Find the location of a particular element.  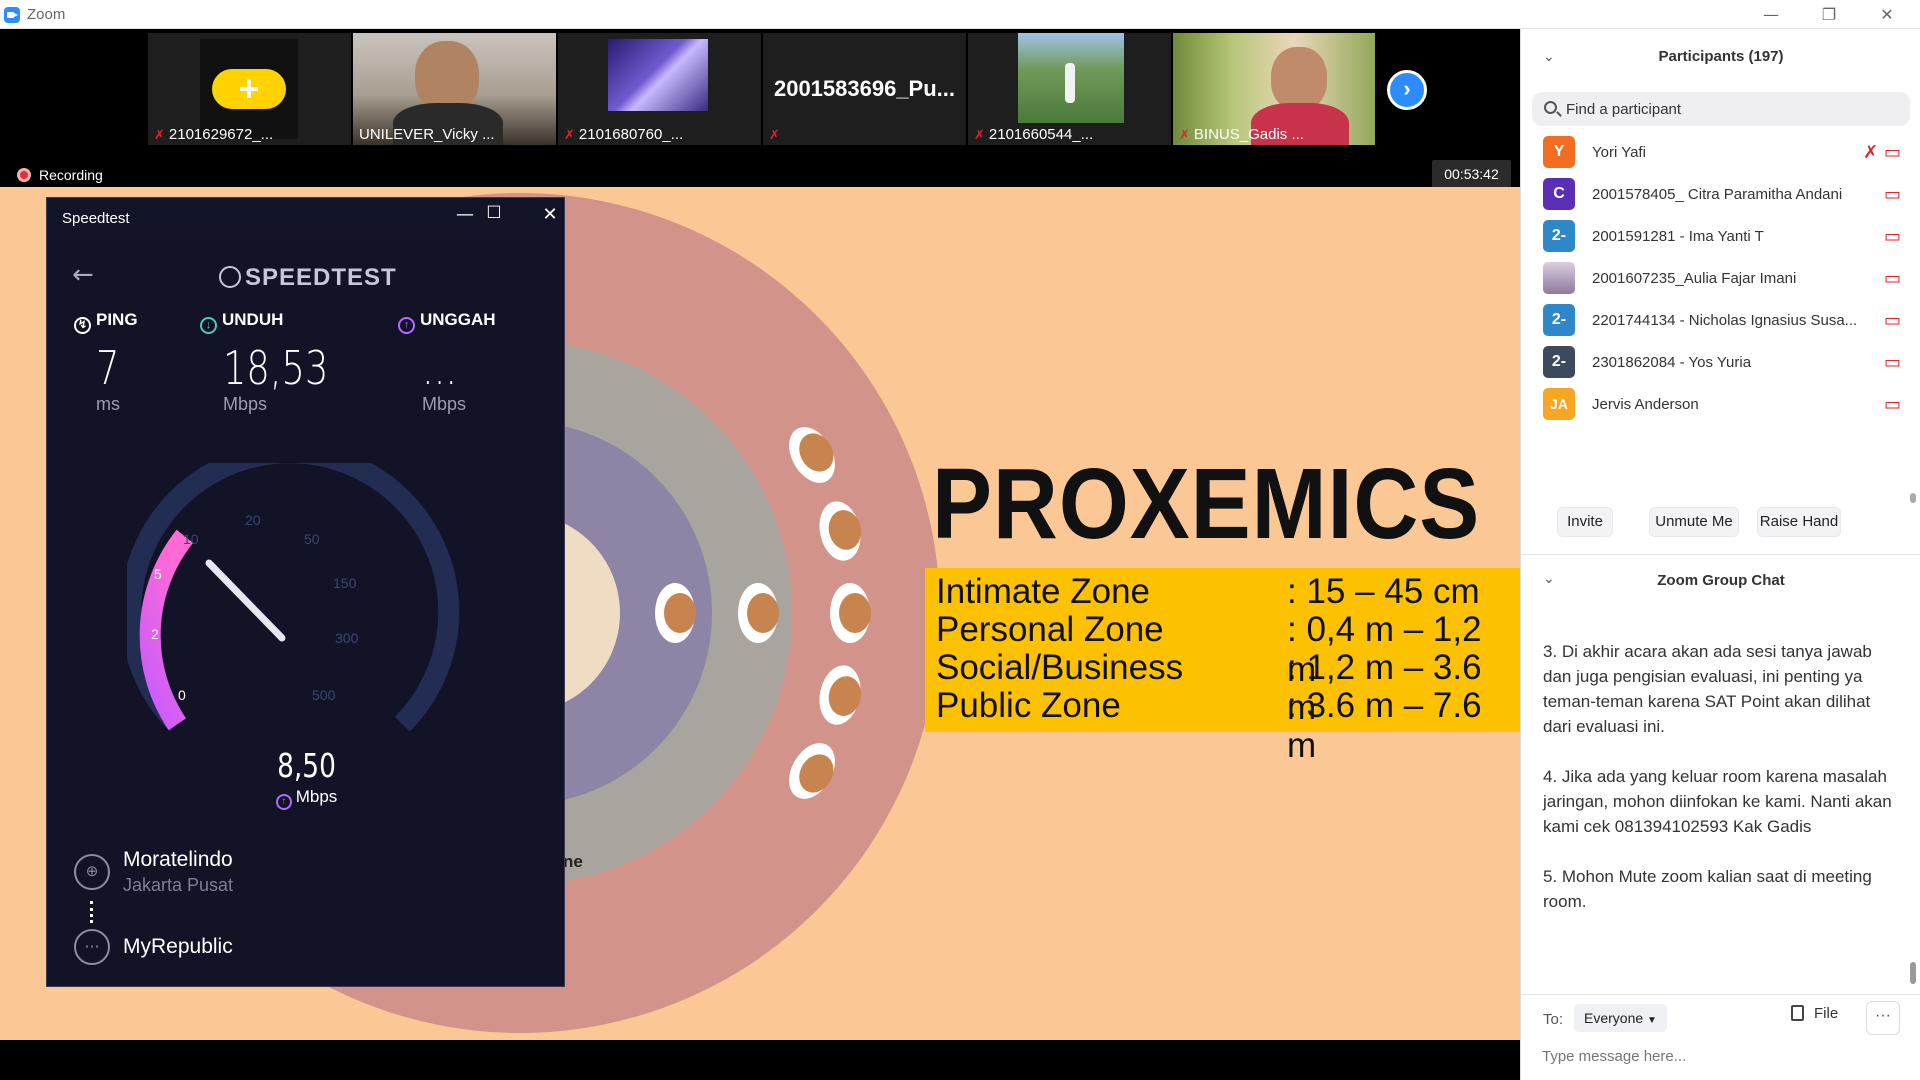

server-name: Moratelindo is located at coordinates (178, 860).